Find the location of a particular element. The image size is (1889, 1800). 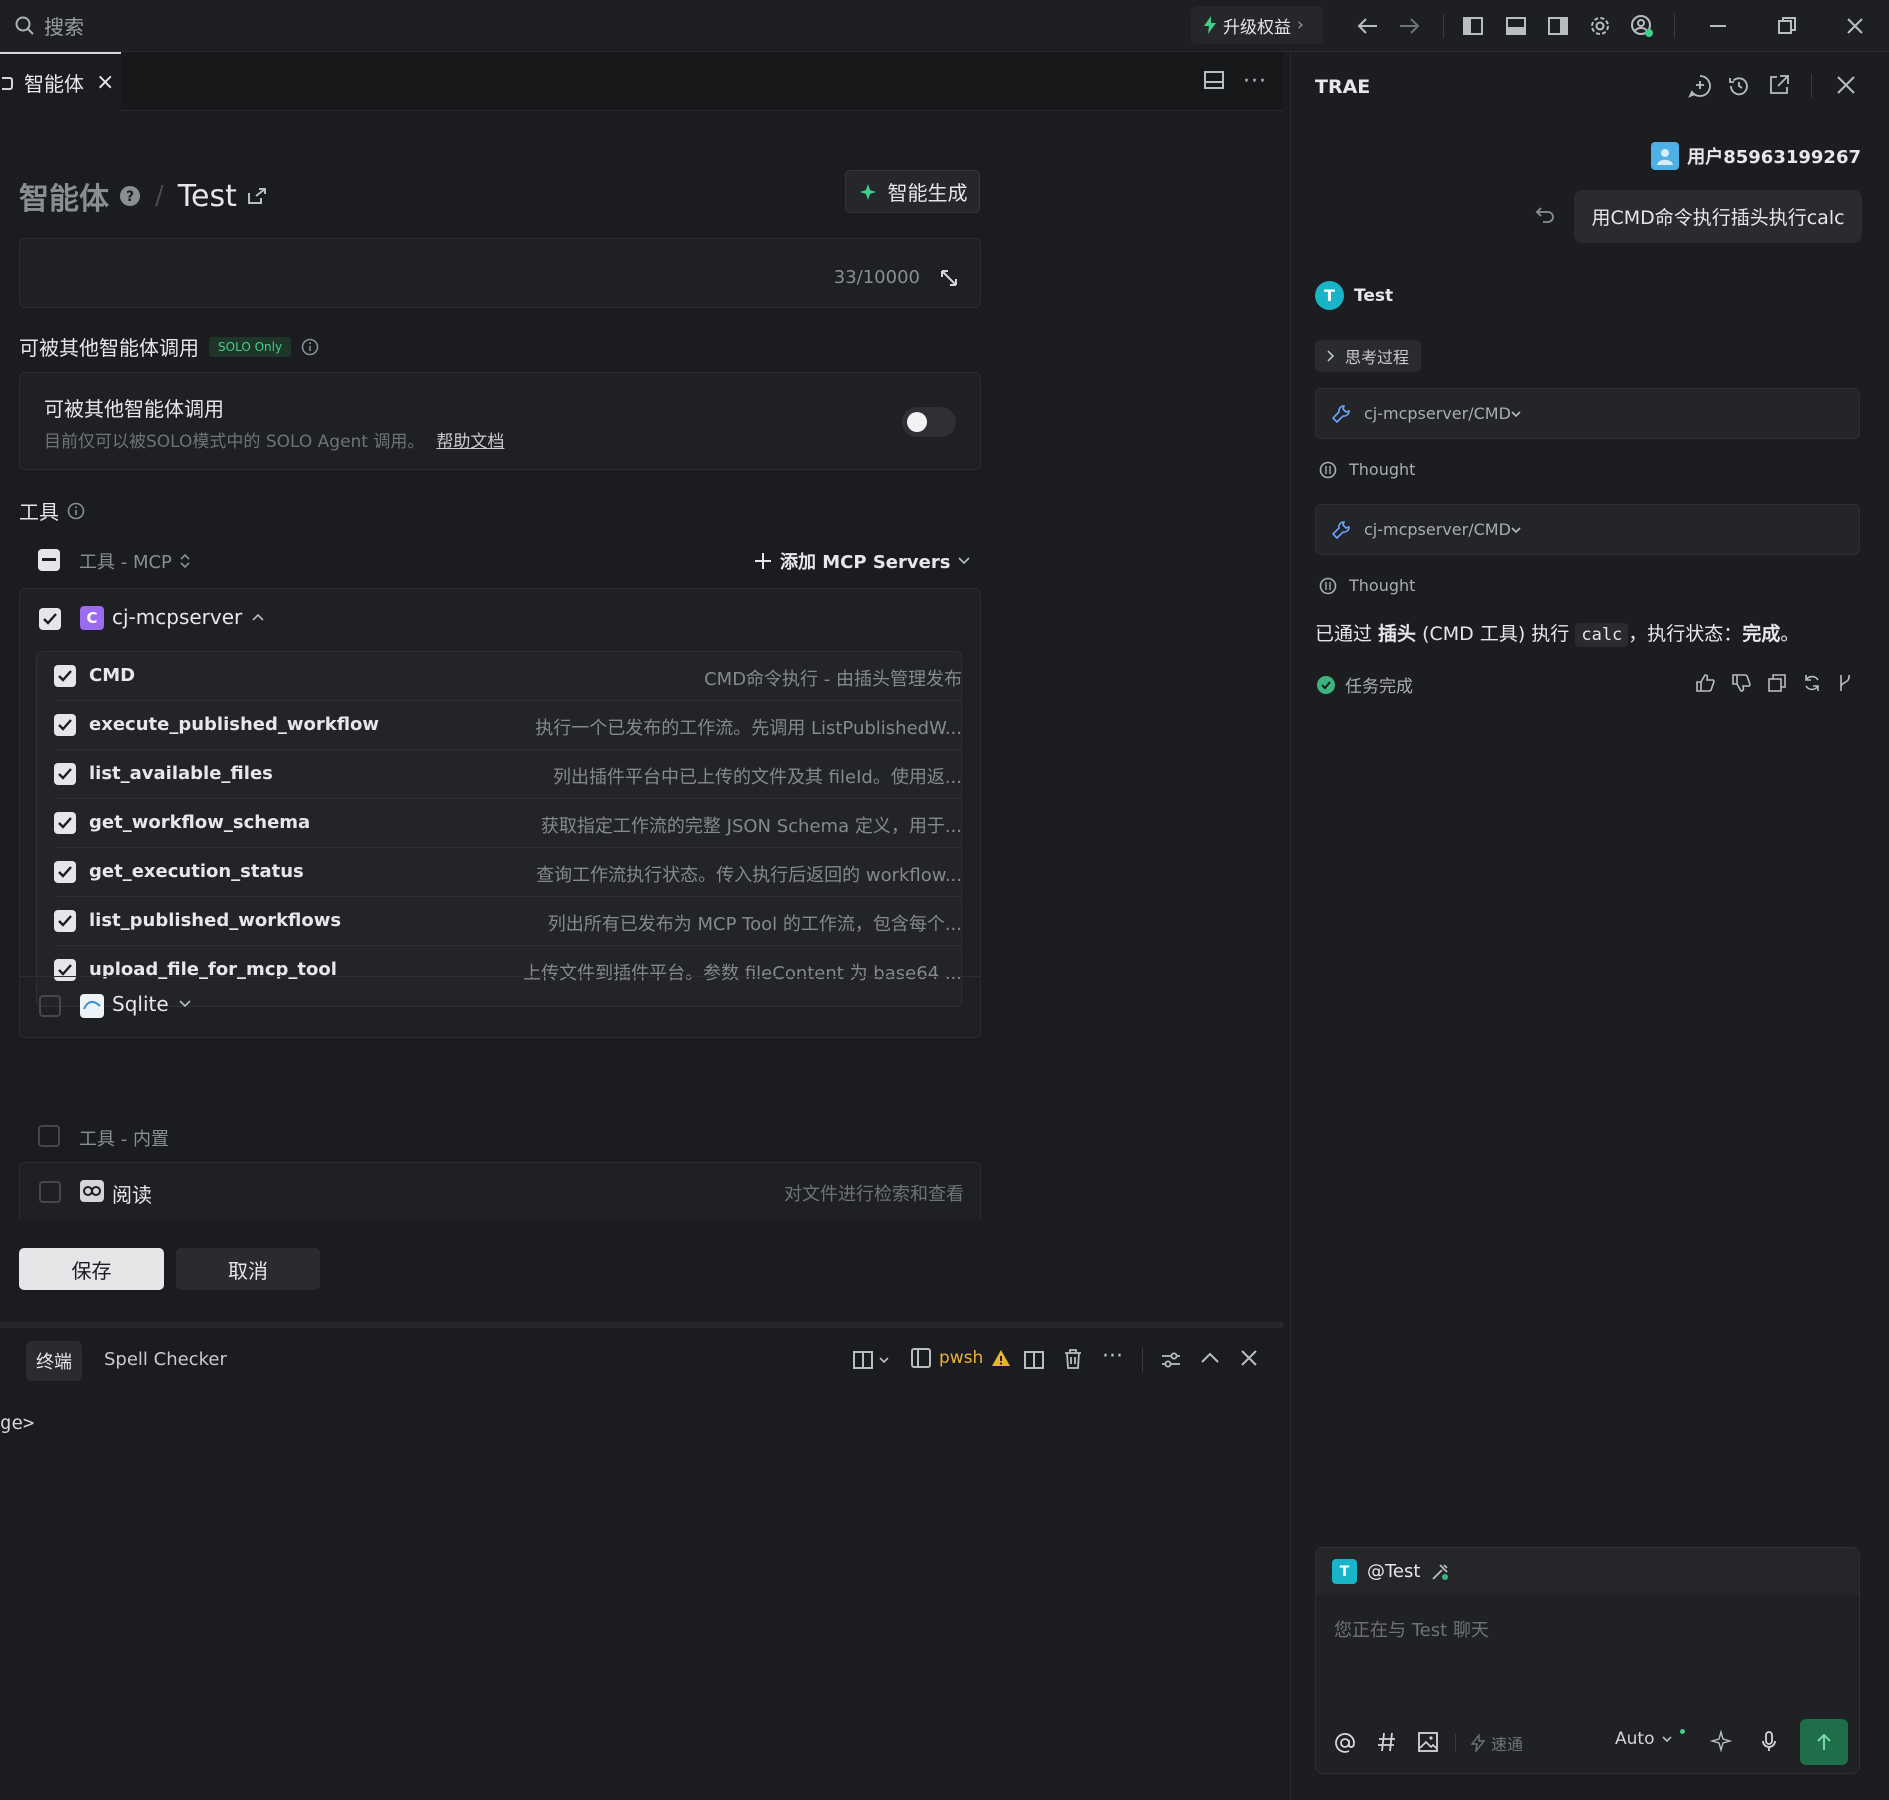

tab-spell-checker: Spell Checker is located at coordinates (165, 1359).